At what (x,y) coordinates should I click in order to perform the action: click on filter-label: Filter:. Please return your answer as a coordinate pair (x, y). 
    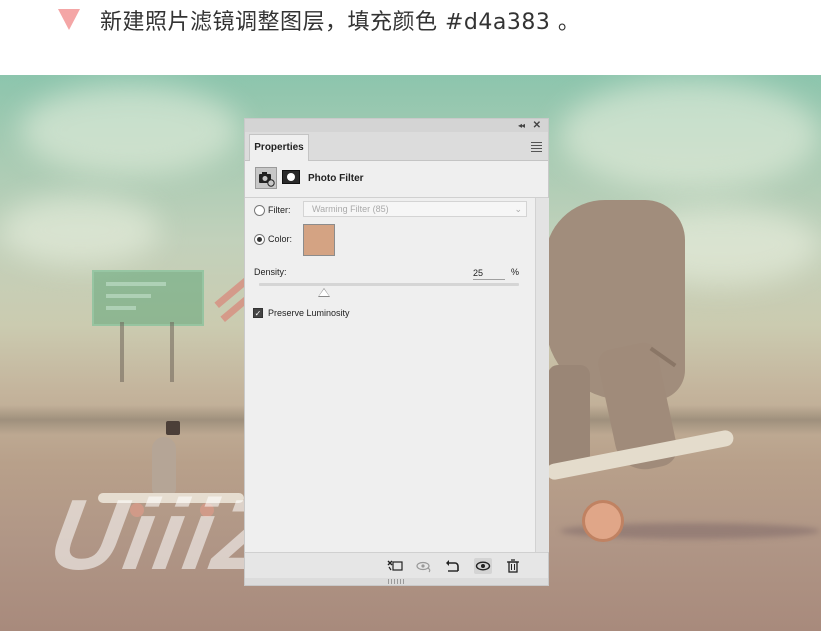
    Looking at the image, I should click on (279, 210).